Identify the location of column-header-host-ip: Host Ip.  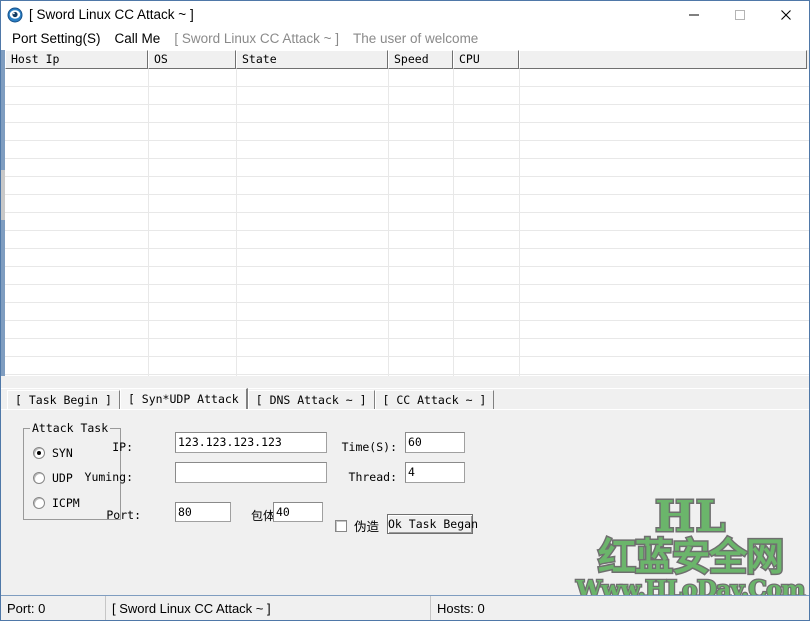
(76, 59).